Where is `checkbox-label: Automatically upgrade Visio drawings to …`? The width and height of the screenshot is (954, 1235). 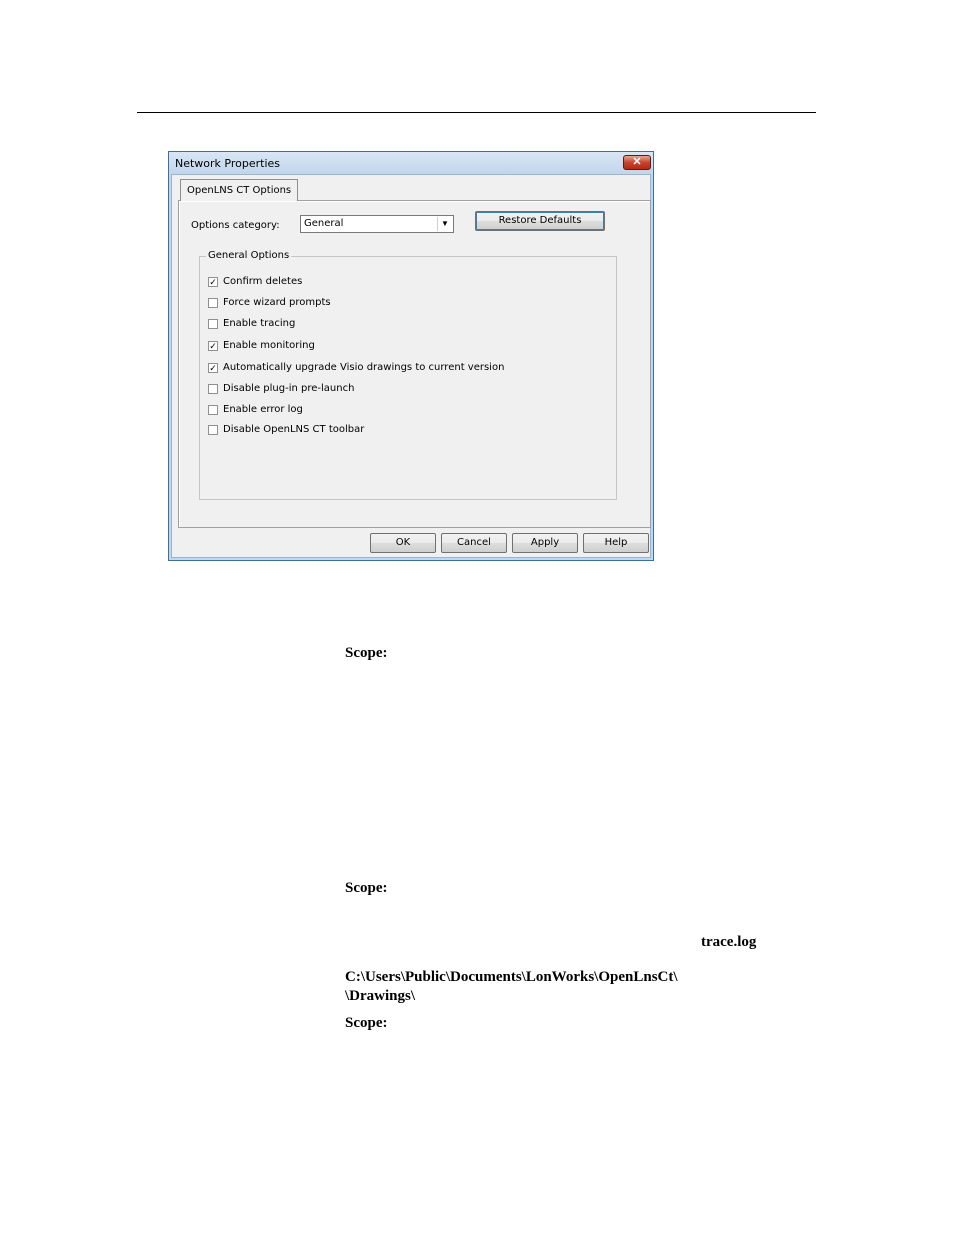
checkbox-label: Automatically upgrade Visio drawings to … is located at coordinates (364, 367).